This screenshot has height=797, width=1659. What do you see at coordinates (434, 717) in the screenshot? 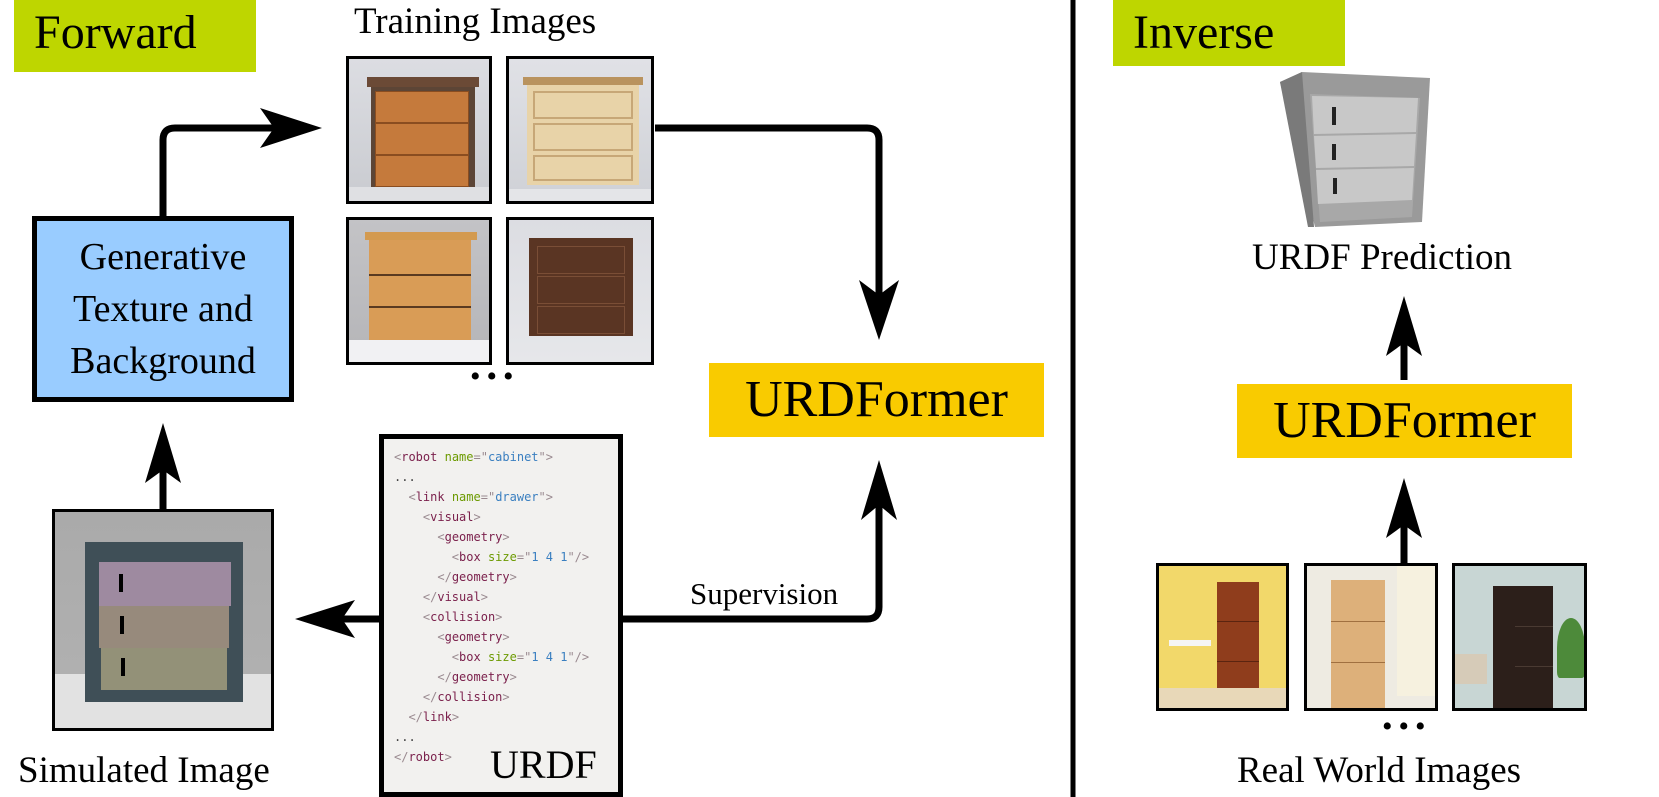
I see `urdf-code-line: </link>` at bounding box center [434, 717].